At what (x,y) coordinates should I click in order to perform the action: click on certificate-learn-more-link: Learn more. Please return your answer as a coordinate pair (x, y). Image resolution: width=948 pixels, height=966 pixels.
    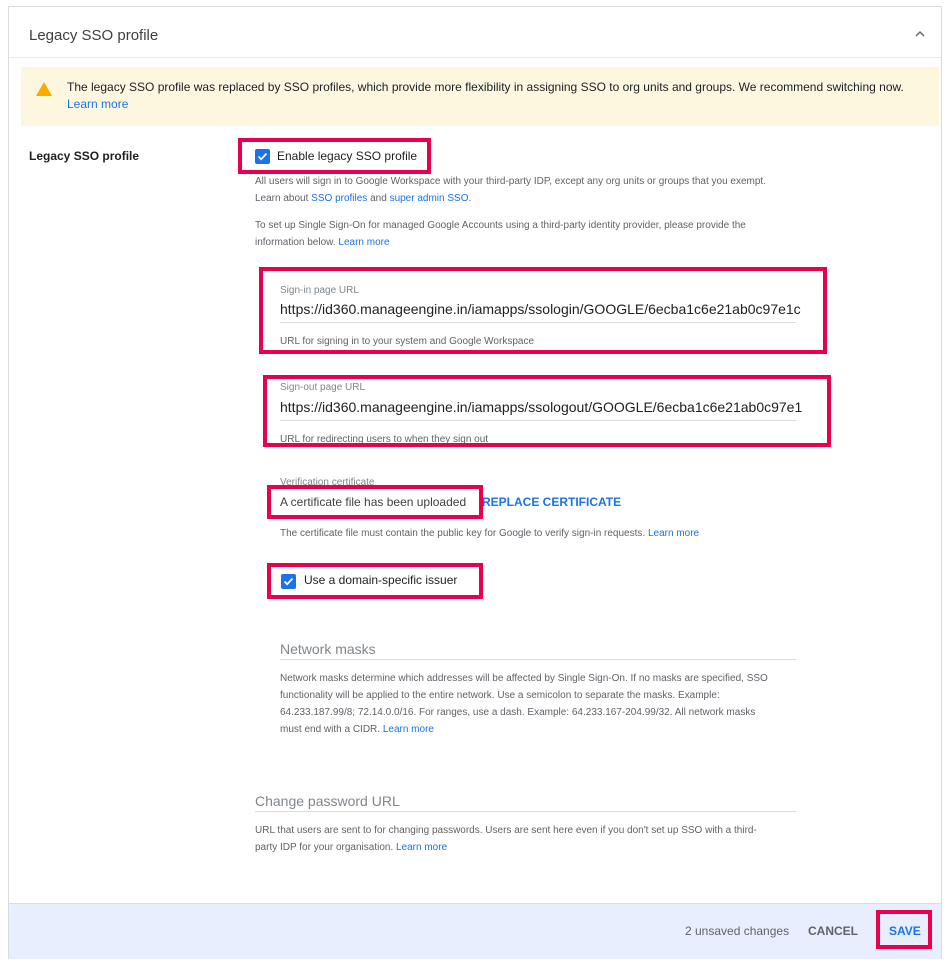
    Looking at the image, I should click on (673, 533).